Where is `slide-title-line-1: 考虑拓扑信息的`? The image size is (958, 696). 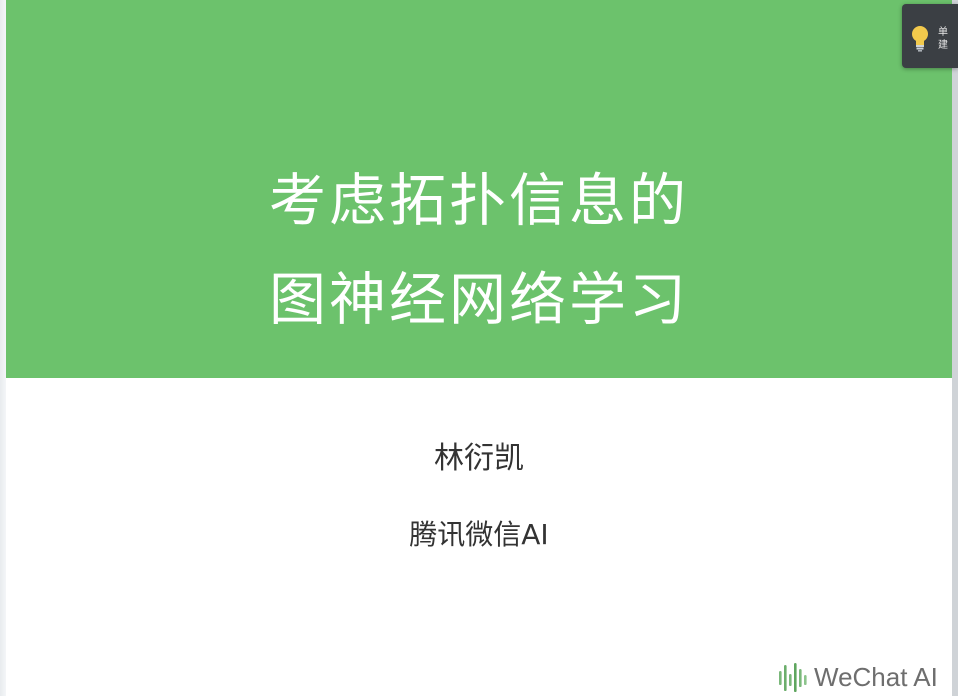
slide-title-line-1: 考虑拓扑信息的 is located at coordinates (479, 201).